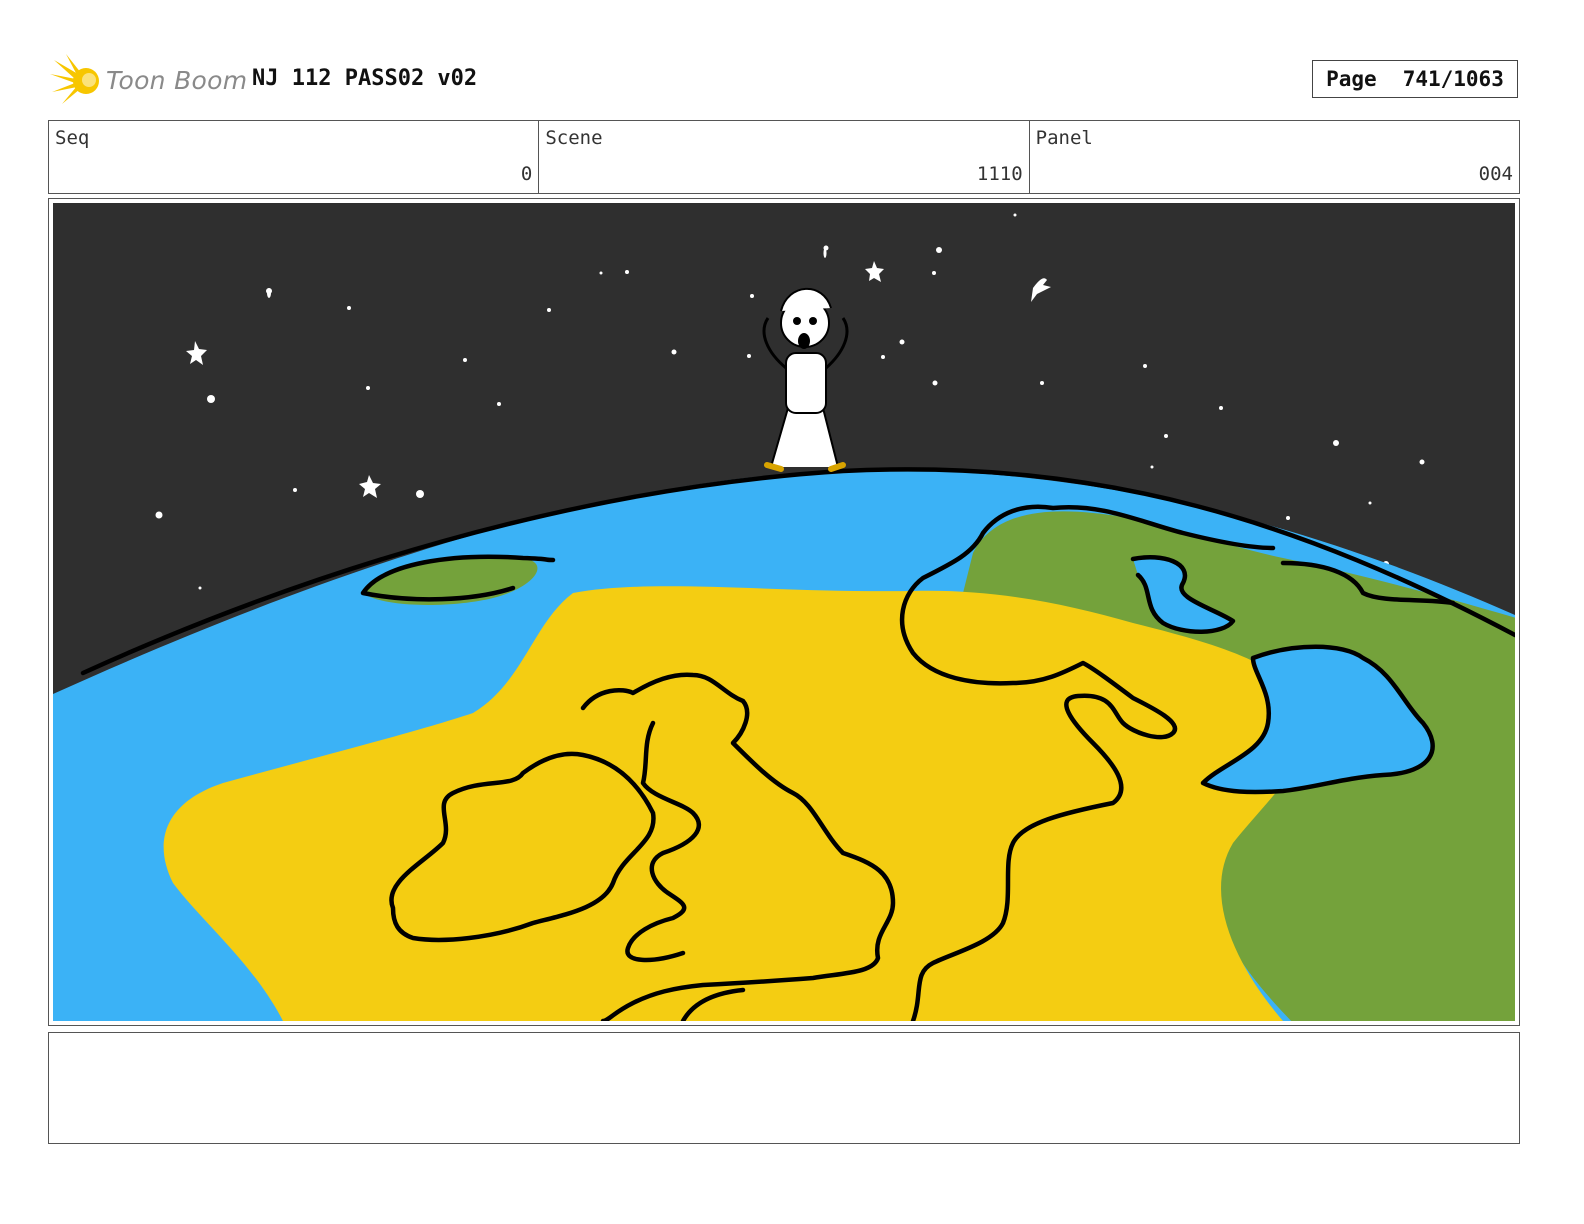 Image resolution: width=1584 pixels, height=1224 pixels. I want to click on shot-info-row: Seq 0 Scene 1110 Panel 004, so click(784, 157).